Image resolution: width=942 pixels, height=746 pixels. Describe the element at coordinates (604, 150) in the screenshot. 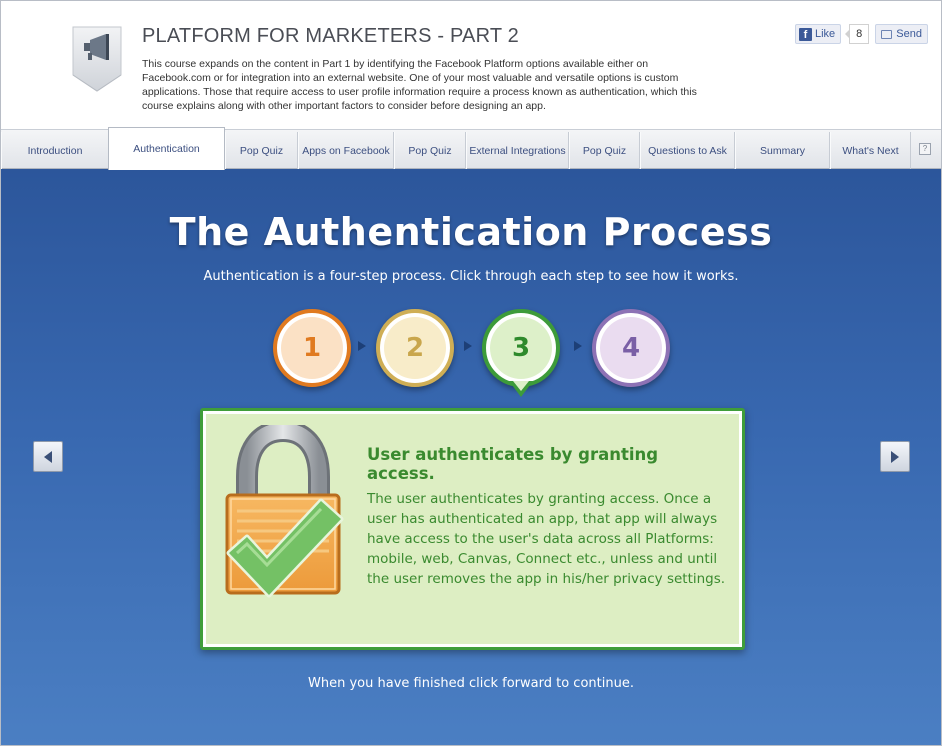

I see `tab-pop-quiz-3: Pop Quiz` at that location.